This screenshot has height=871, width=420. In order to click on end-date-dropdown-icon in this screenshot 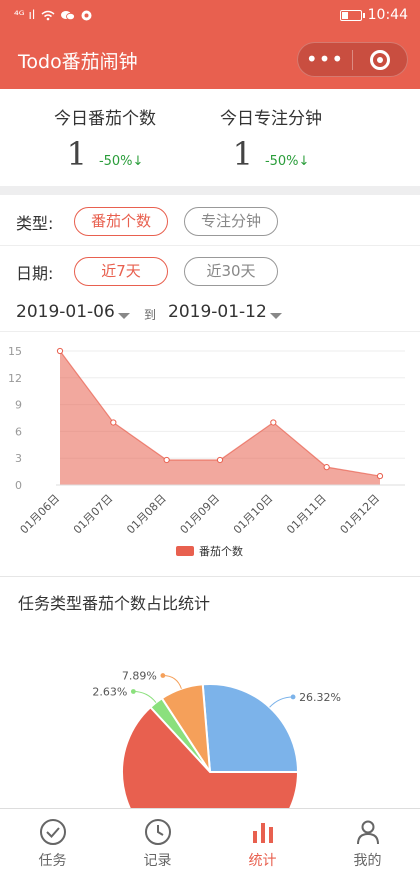, I will do `click(276, 316)`.